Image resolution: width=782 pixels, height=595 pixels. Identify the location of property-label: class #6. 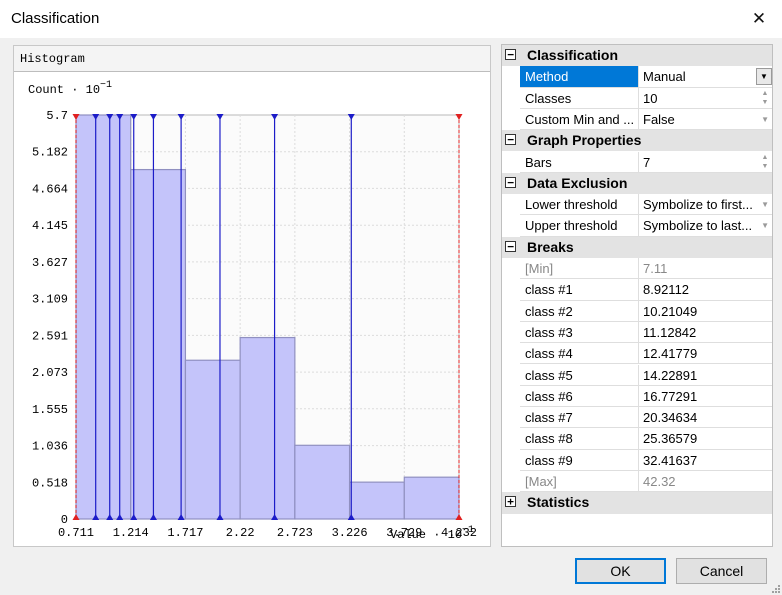
(579, 396).